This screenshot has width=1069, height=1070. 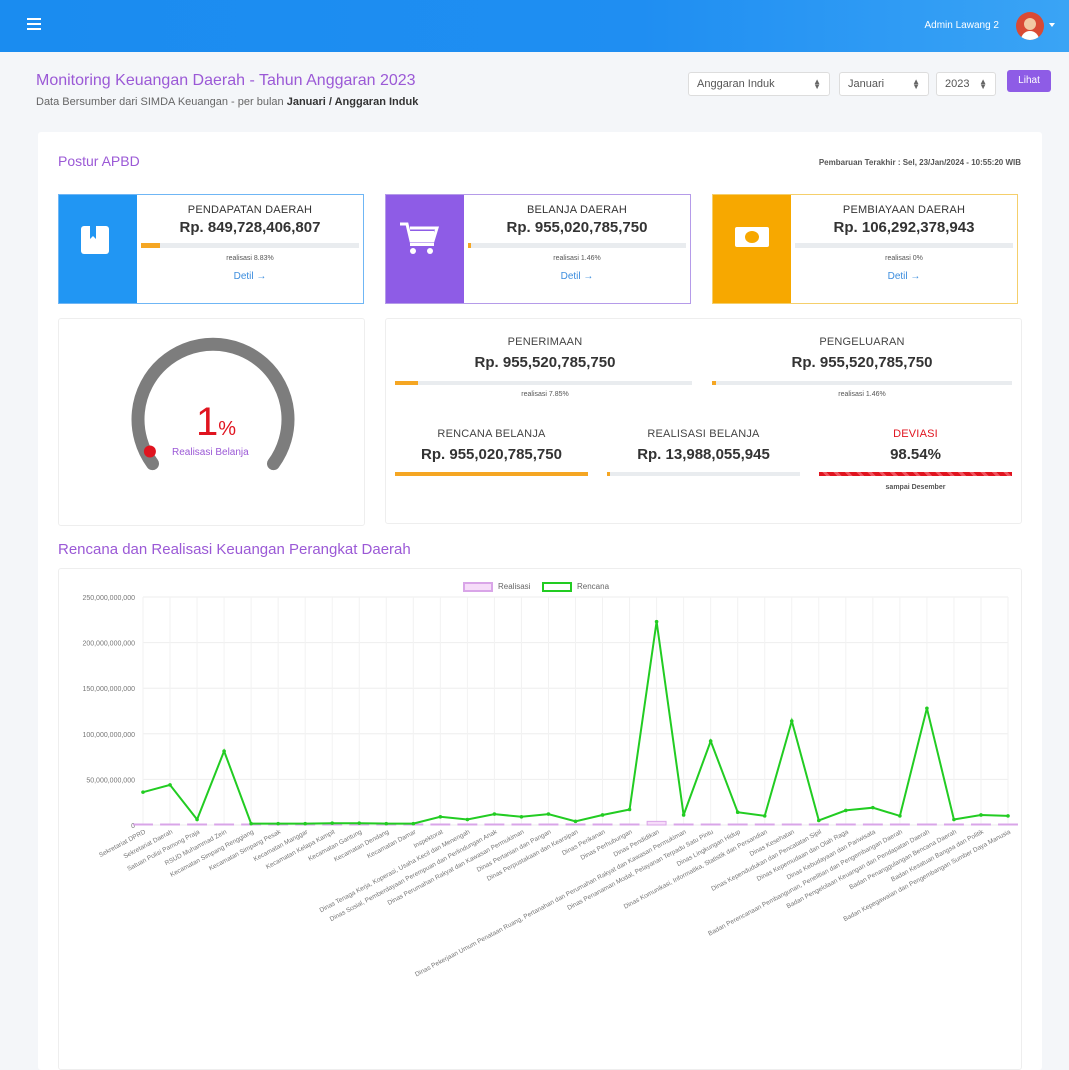 What do you see at coordinates (108, 644) in the screenshot?
I see `y-tick-label: 200,000,000,000` at bounding box center [108, 644].